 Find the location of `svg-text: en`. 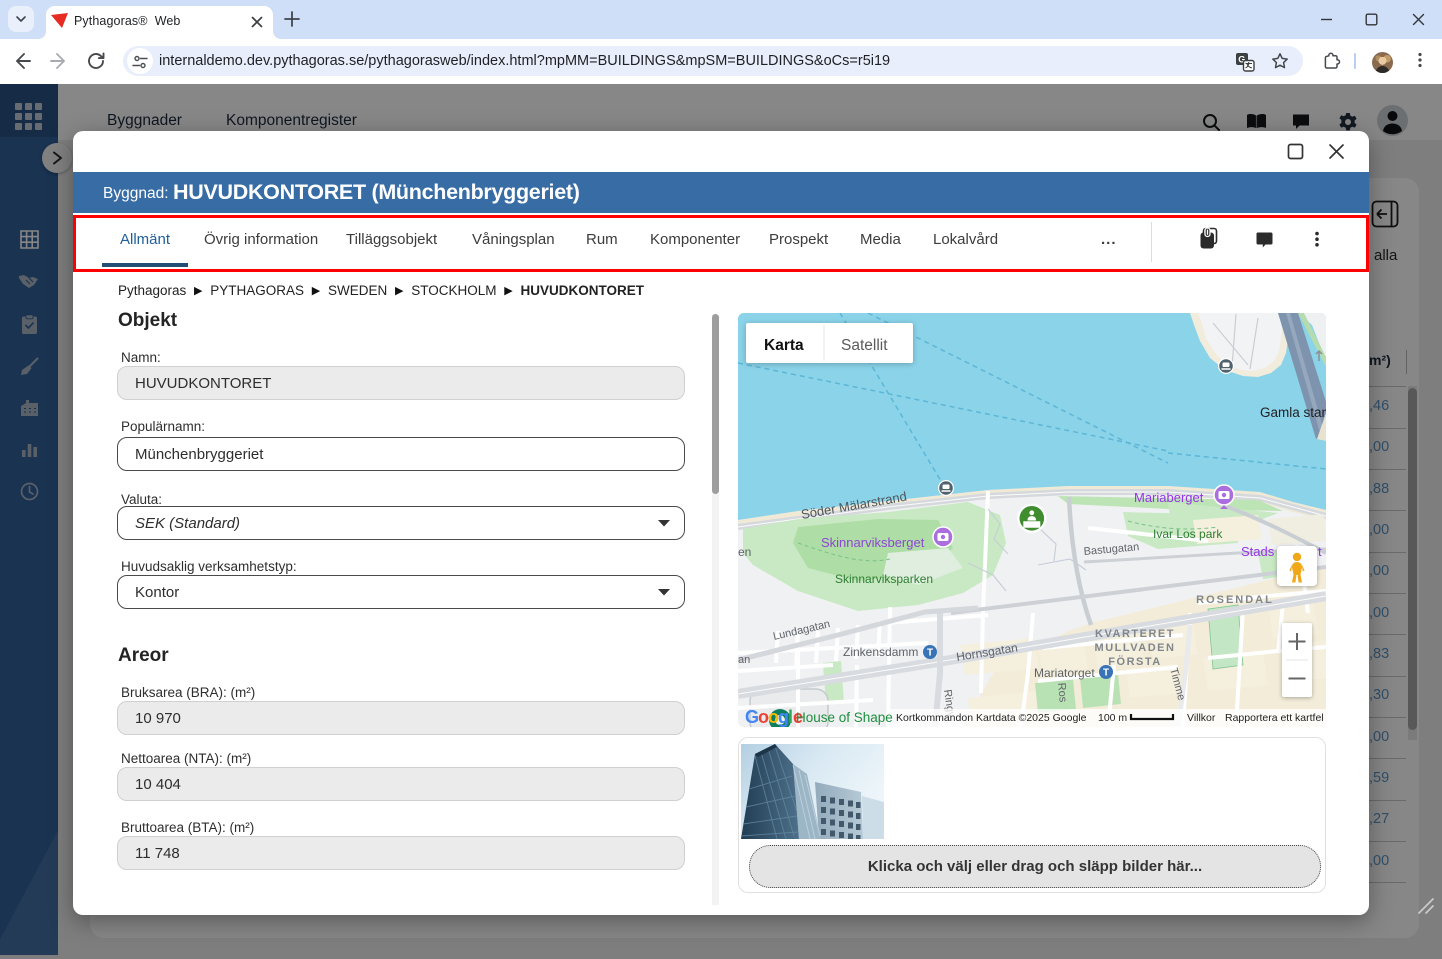

svg-text: en is located at coordinates (744, 552).